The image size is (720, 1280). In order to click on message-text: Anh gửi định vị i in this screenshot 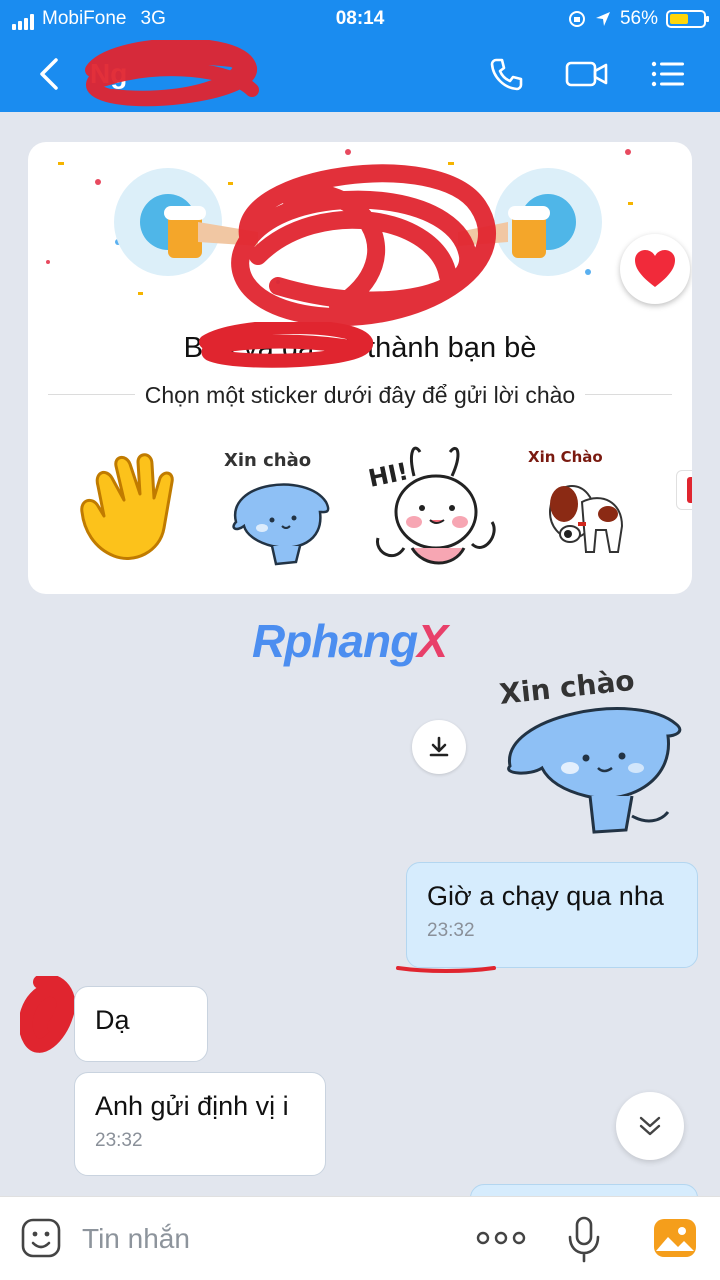, I will do `click(192, 1106)`.